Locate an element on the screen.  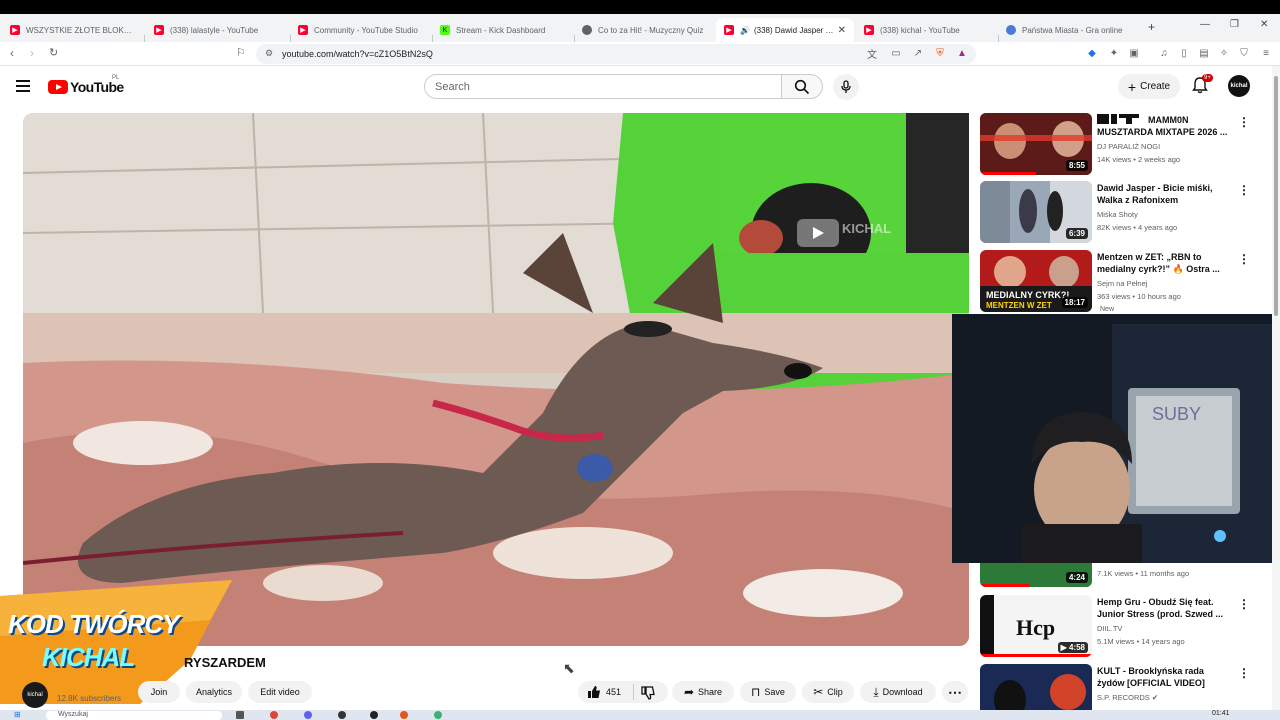
new-tab-icon: + is located at coordinates (1151, 27).